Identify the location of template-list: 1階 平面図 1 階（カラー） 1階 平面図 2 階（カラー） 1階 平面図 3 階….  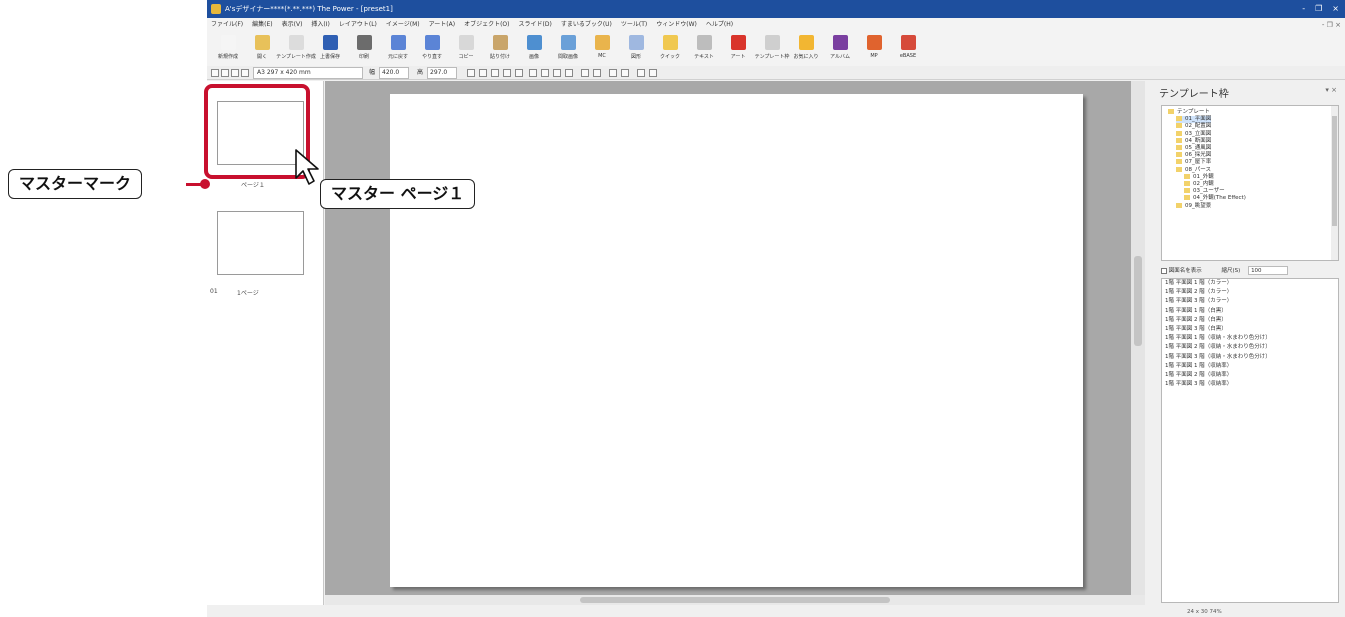
(1250, 440).